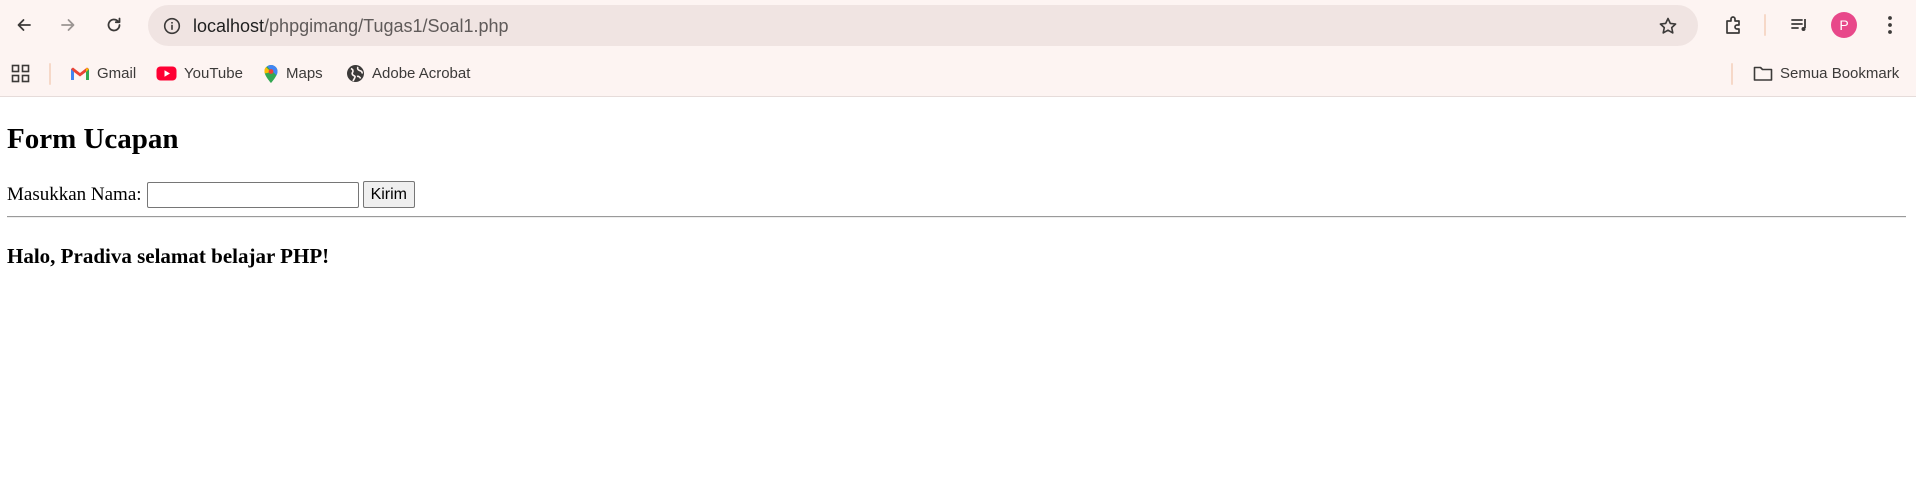 This screenshot has height=479, width=1916. What do you see at coordinates (923, 25) in the screenshot?
I see `address-bar: localhost/phpgimang/Tugas1/Soal1.php` at bounding box center [923, 25].